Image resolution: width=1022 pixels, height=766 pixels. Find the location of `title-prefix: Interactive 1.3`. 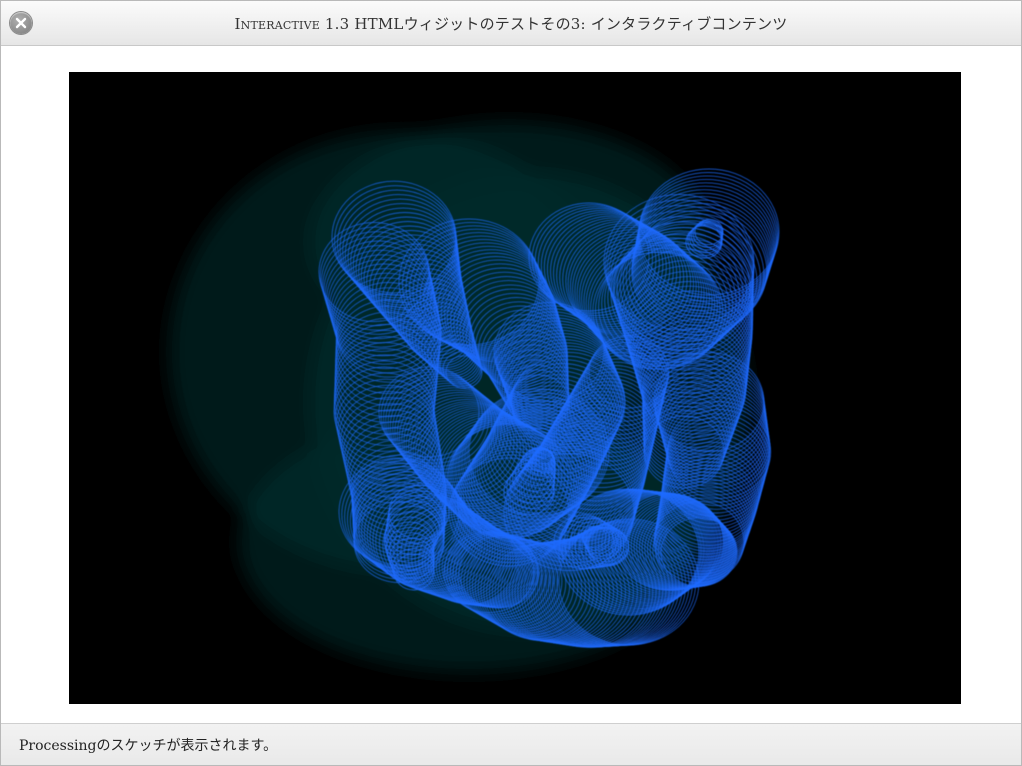

title-prefix: Interactive 1.3 is located at coordinates (292, 24).